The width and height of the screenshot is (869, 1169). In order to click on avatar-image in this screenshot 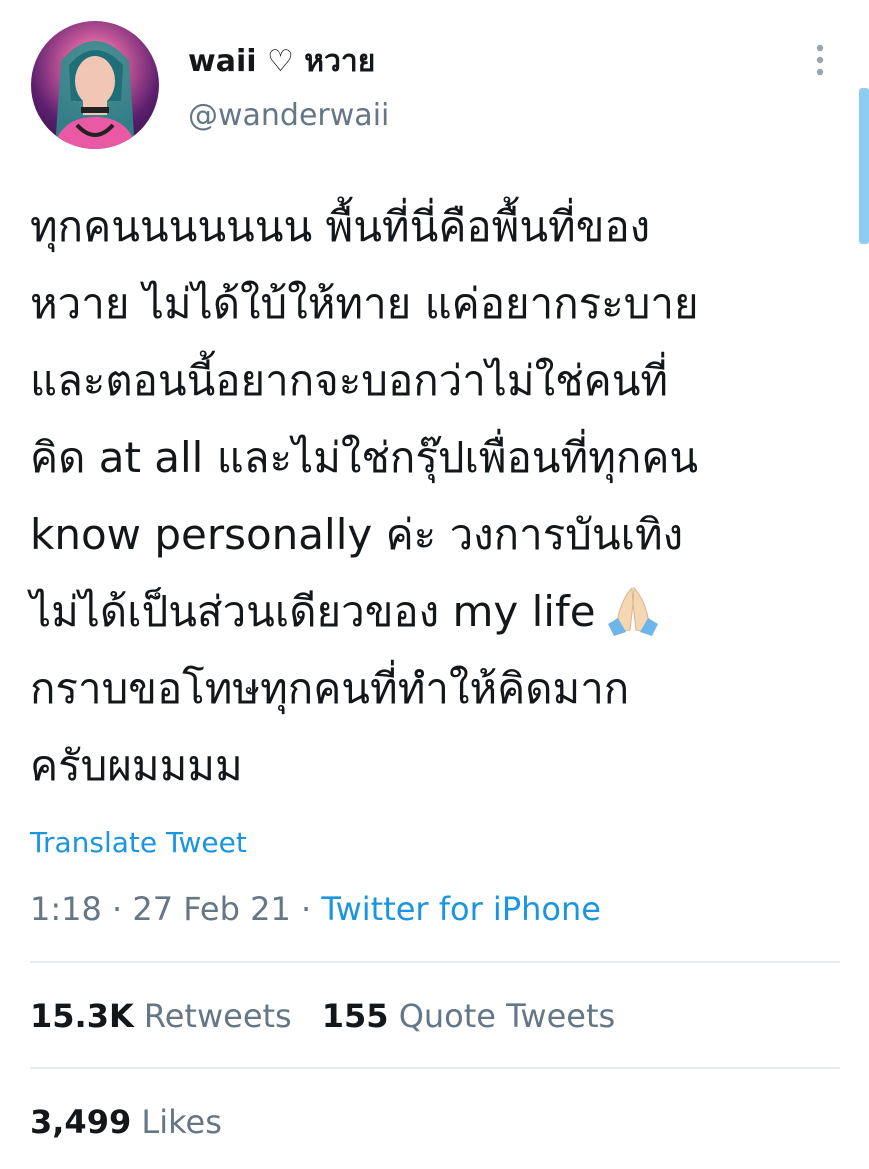, I will do `click(95, 95)`.